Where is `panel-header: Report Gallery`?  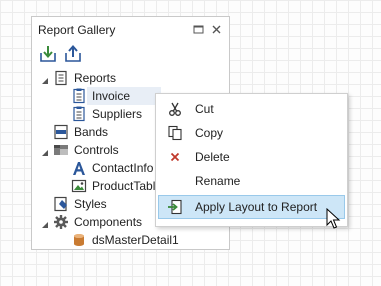 panel-header: Report Gallery is located at coordinates (130, 30).